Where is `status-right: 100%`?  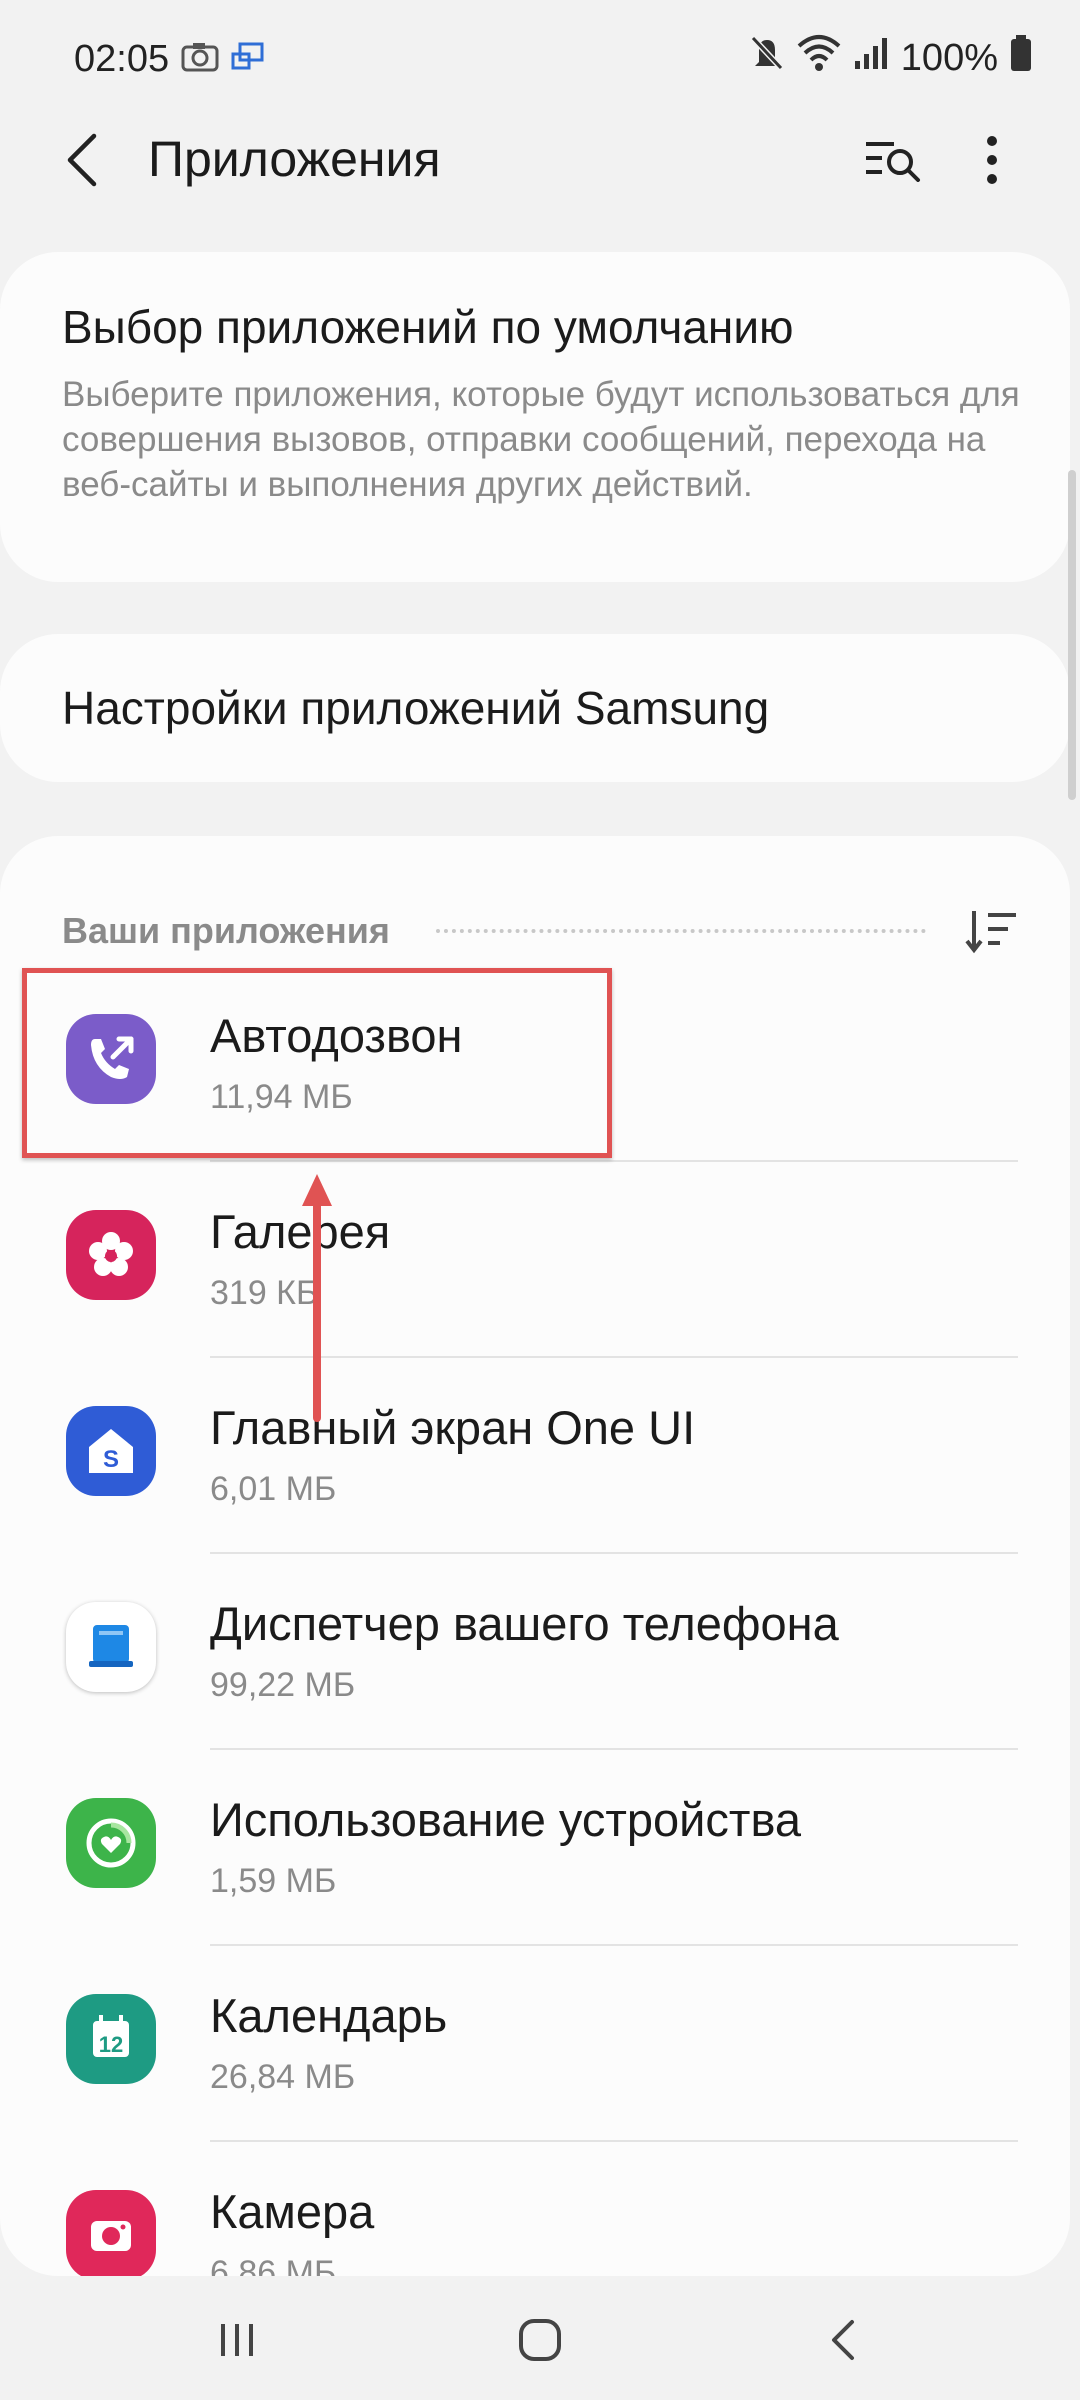 status-right: 100% is located at coordinates (890, 58).